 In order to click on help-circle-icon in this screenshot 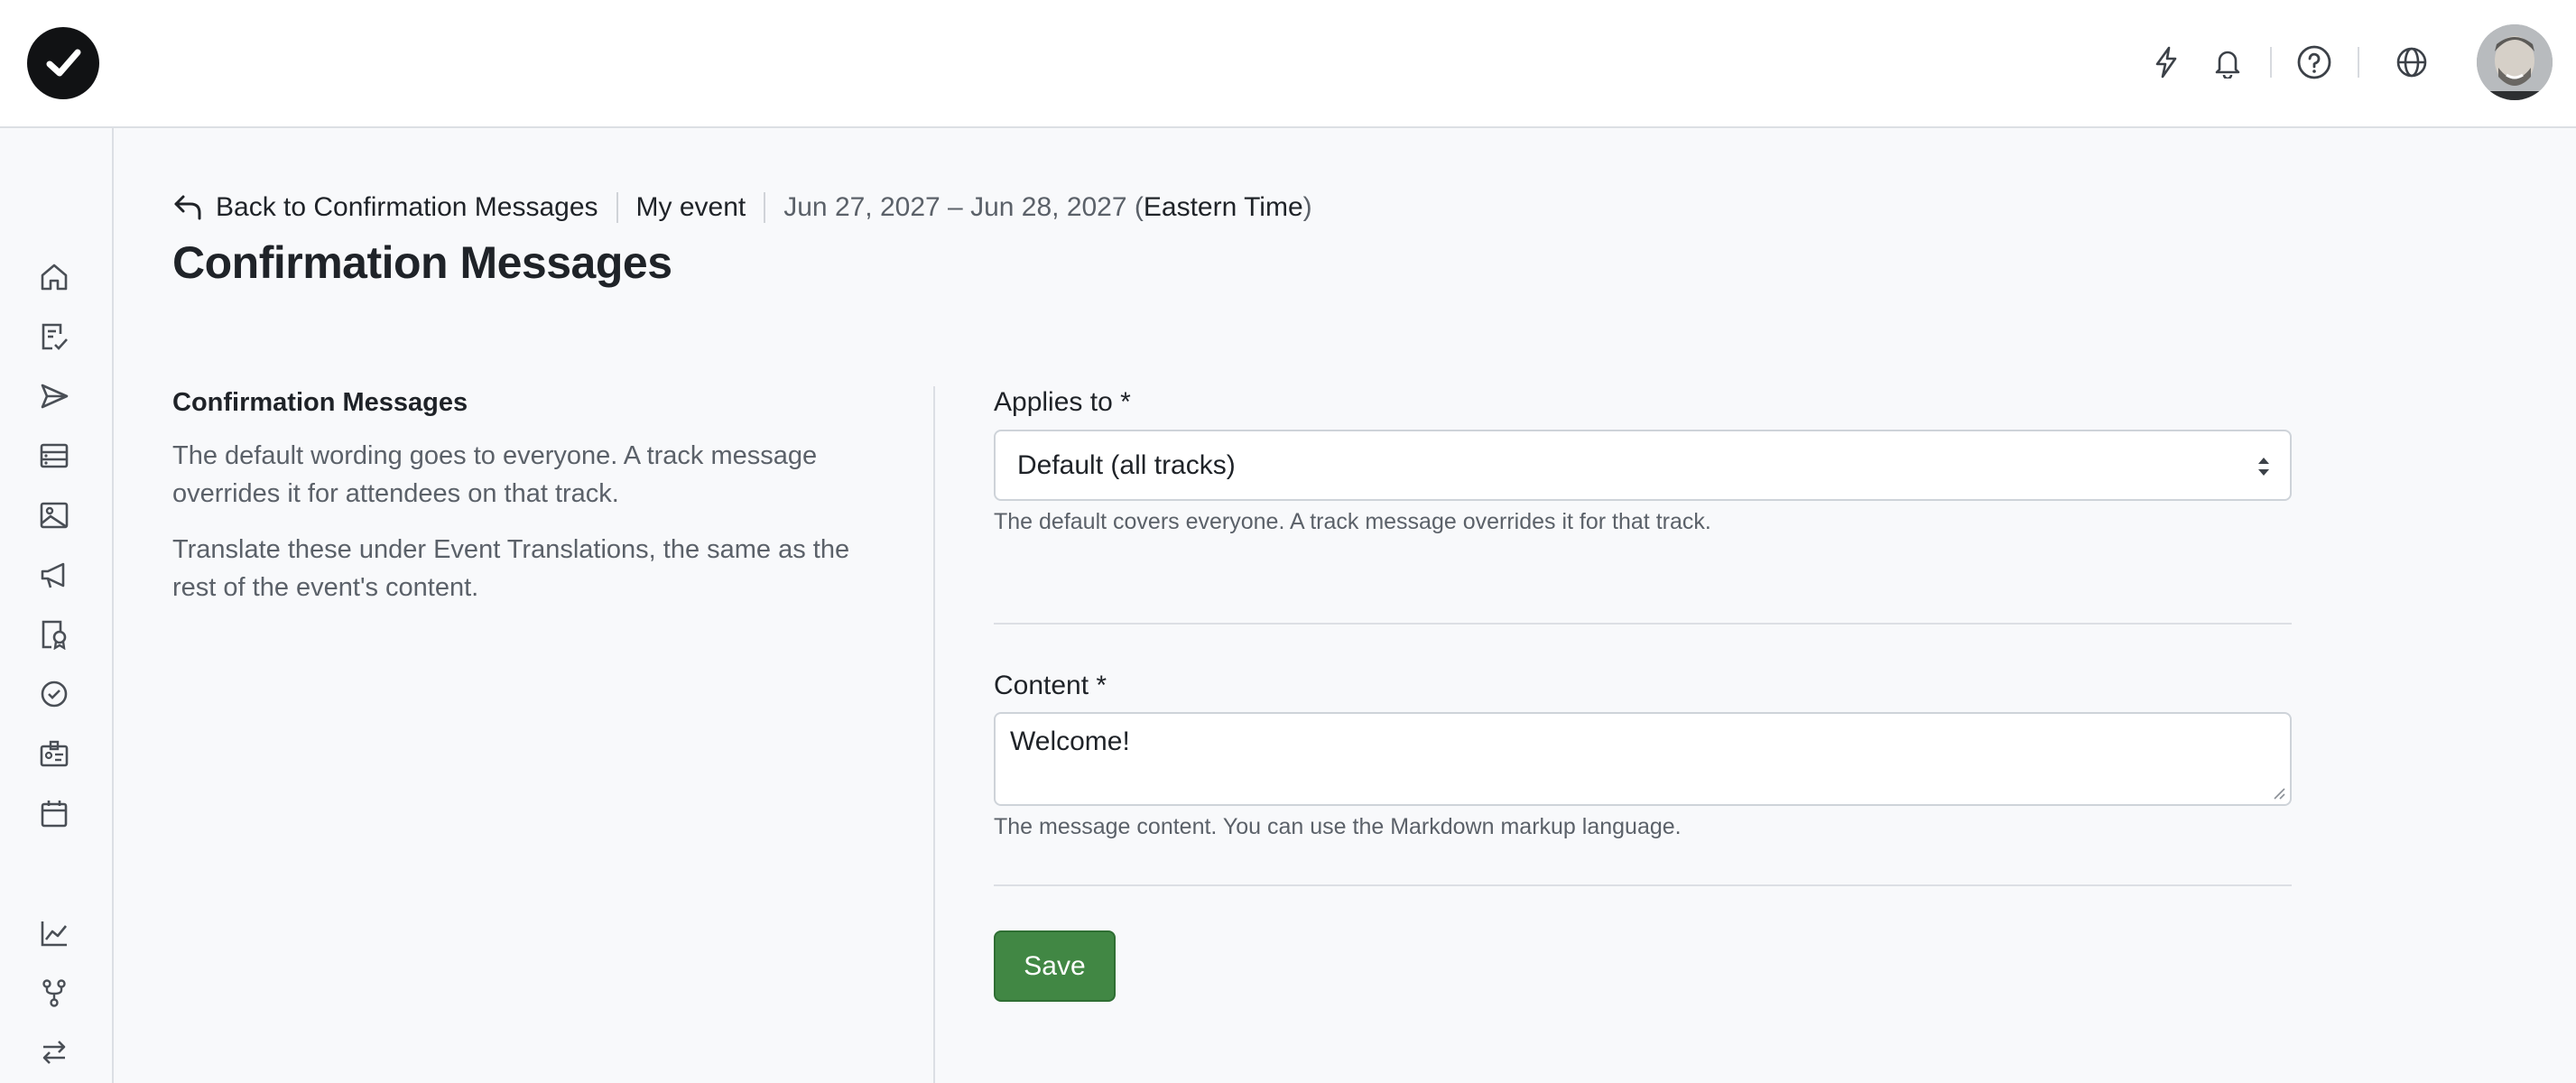, I will do `click(2314, 62)`.